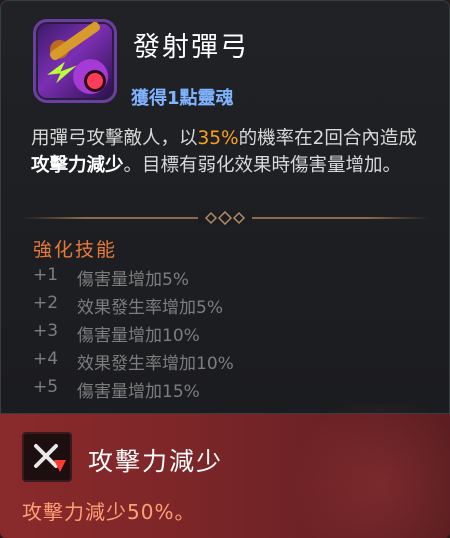  What do you see at coordinates (156, 461) in the screenshot?
I see `debuff-title: 攻擊力減少` at bounding box center [156, 461].